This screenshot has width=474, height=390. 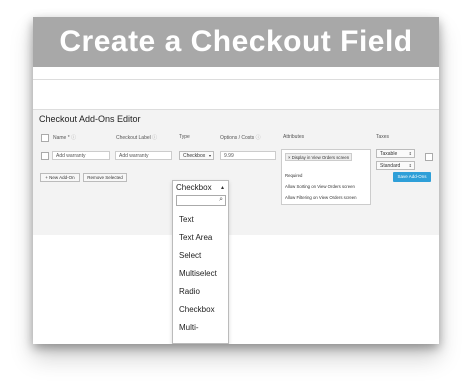 What do you see at coordinates (395, 153) in the screenshot?
I see `tax-status-select: Taxable ⇕` at bounding box center [395, 153].